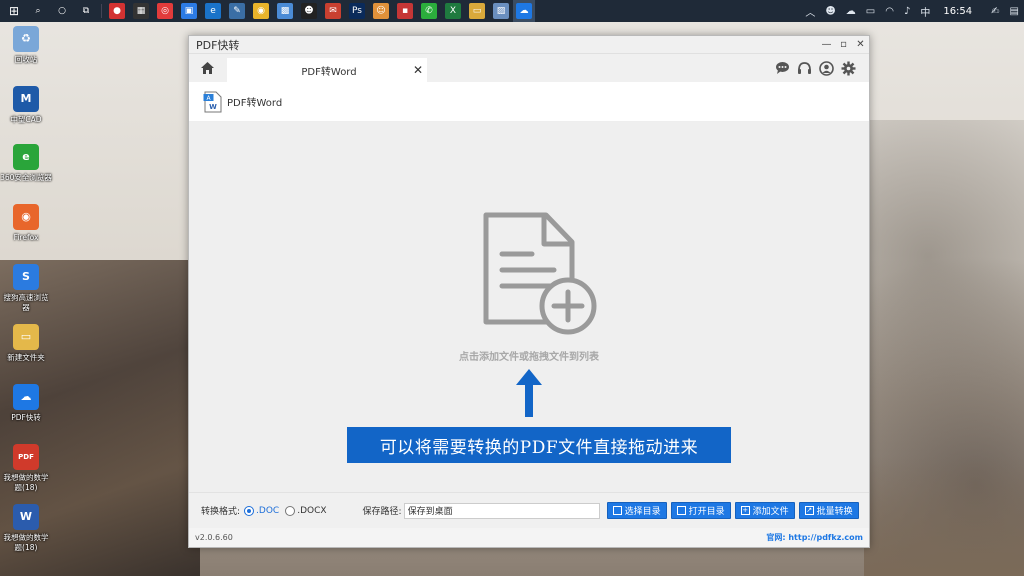 The image size is (1024, 576). What do you see at coordinates (38, 11) in the screenshot?
I see `search-icon: ⌕` at bounding box center [38, 11].